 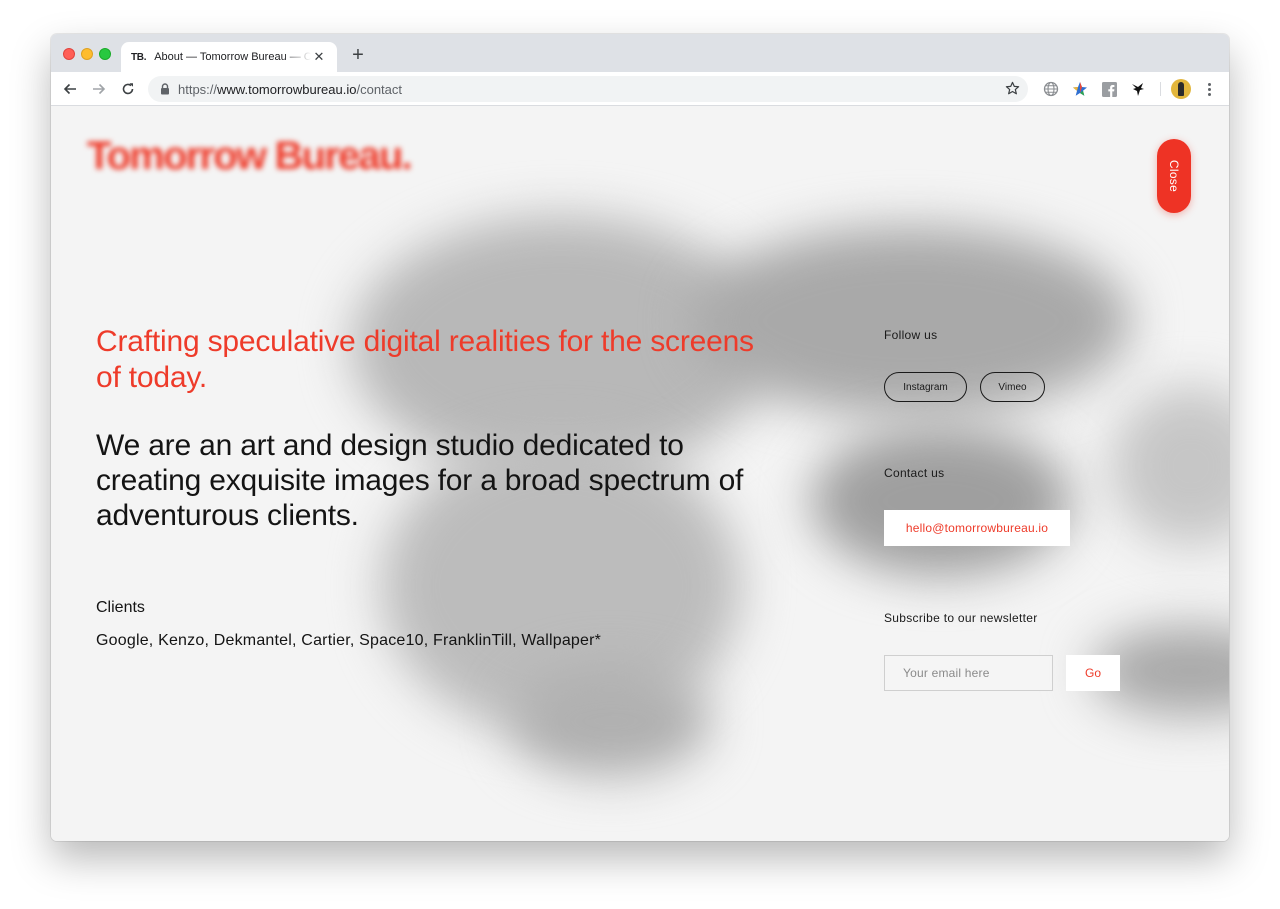 I want to click on lock-icon, so click(x=165, y=89).